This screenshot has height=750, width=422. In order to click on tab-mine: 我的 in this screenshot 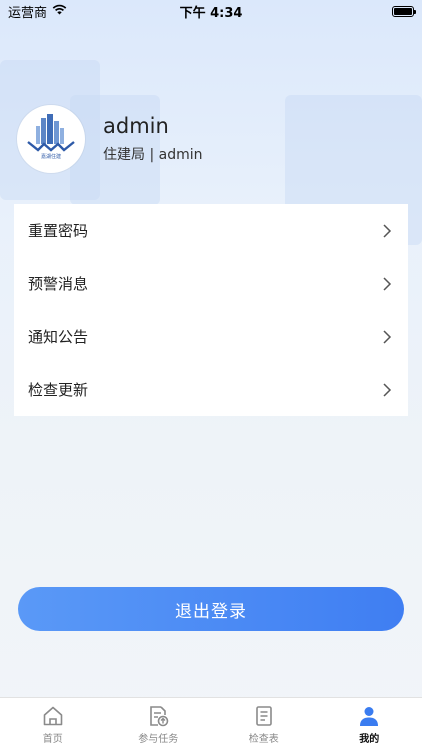, I will do `click(369, 724)`.